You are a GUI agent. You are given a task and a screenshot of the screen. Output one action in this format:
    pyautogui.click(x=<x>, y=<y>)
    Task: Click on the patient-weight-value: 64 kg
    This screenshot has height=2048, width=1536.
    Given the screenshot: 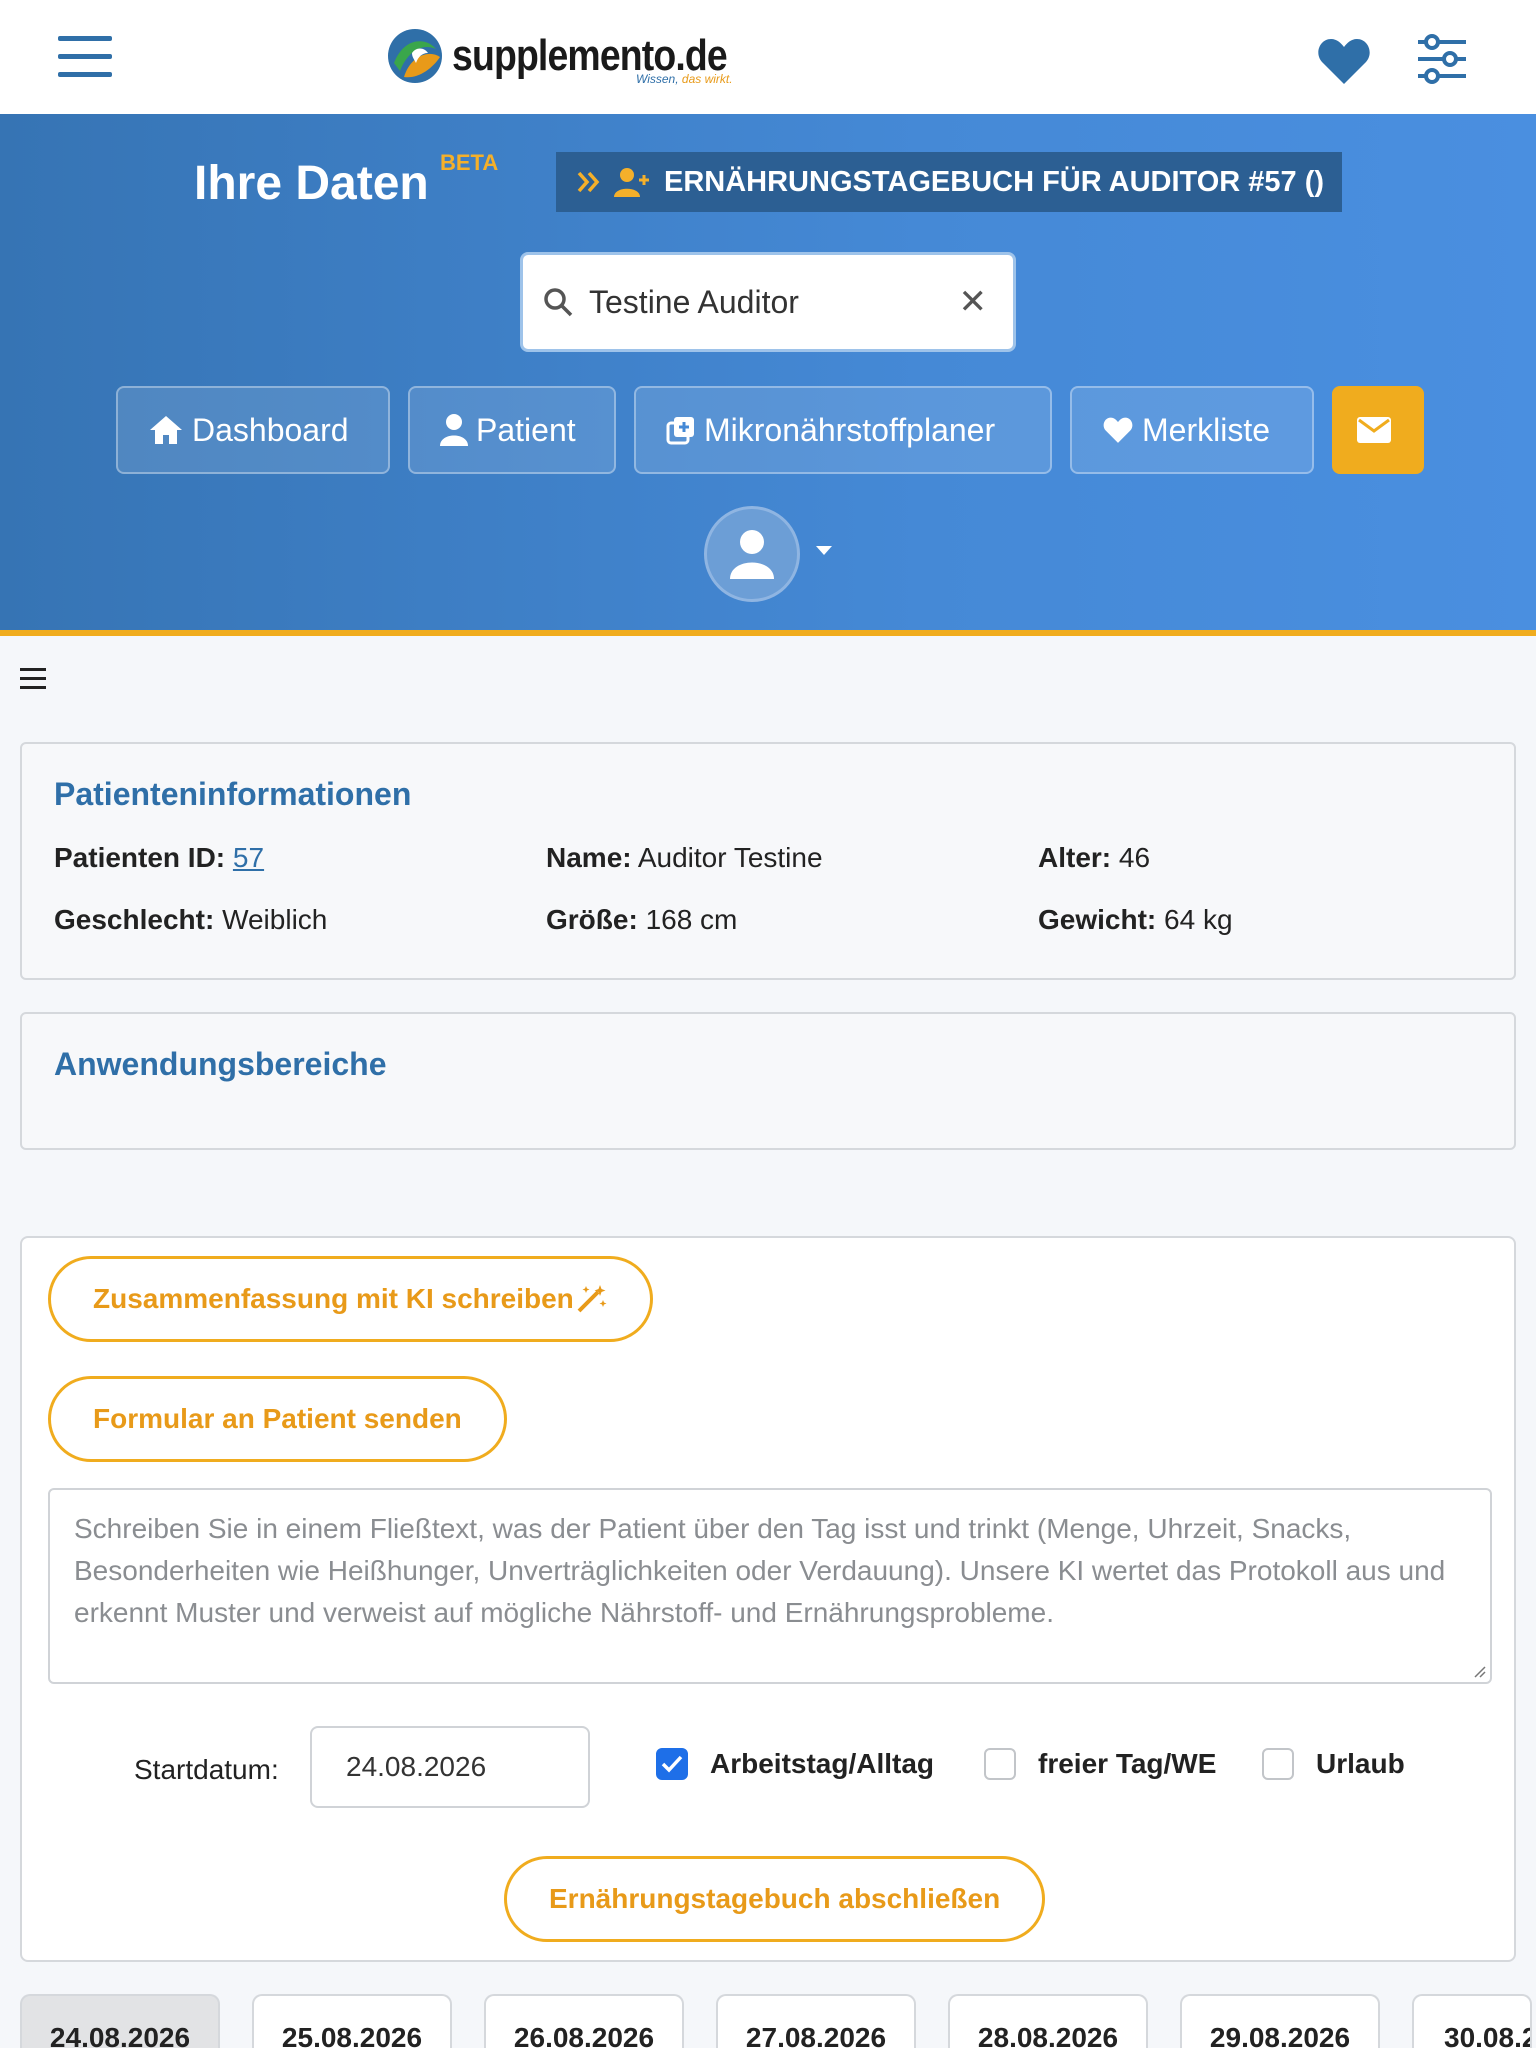 What is the action you would take?
    pyautogui.click(x=1198, y=919)
    